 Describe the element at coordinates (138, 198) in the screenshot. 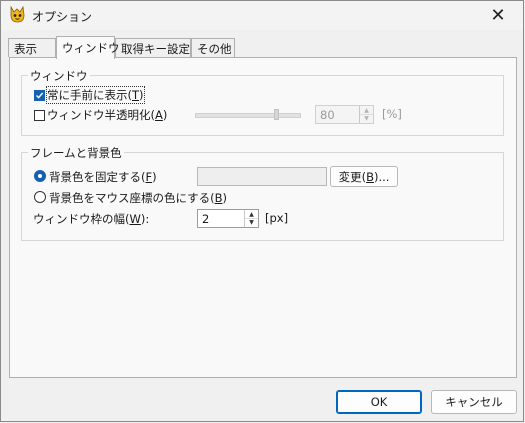

I see `mouse-color-label: 背景色をマウス座標の色にする(B)` at that location.